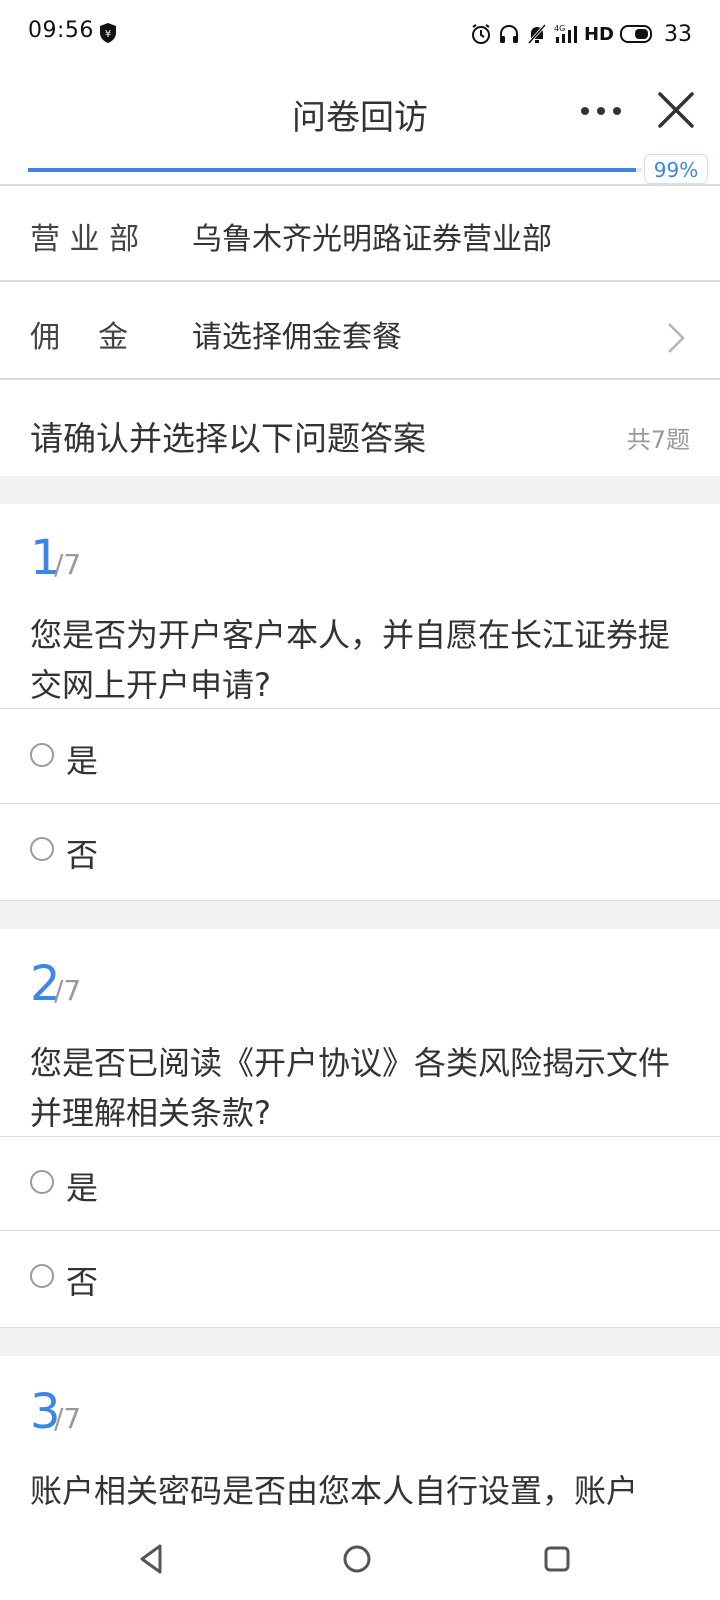 This screenshot has height=1600, width=720. Describe the element at coordinates (559, 28) in the screenshot. I see `svg-text: 4G` at that location.